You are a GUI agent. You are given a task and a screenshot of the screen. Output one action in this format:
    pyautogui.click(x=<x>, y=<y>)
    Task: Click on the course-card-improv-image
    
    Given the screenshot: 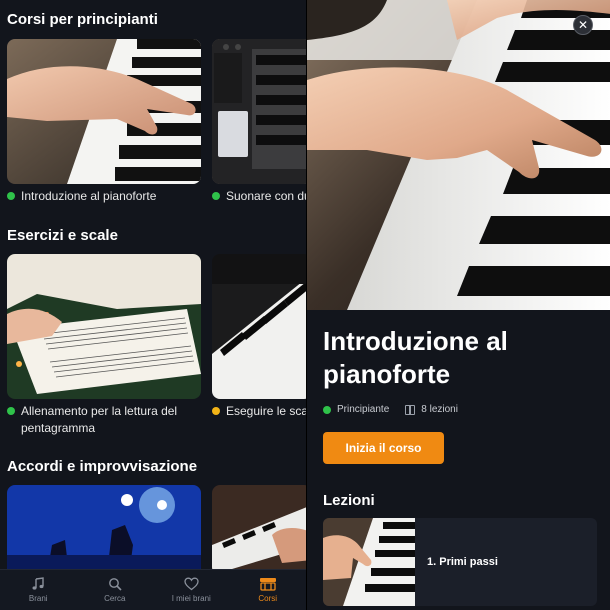 What is the action you would take?
    pyautogui.click(x=259, y=530)
    